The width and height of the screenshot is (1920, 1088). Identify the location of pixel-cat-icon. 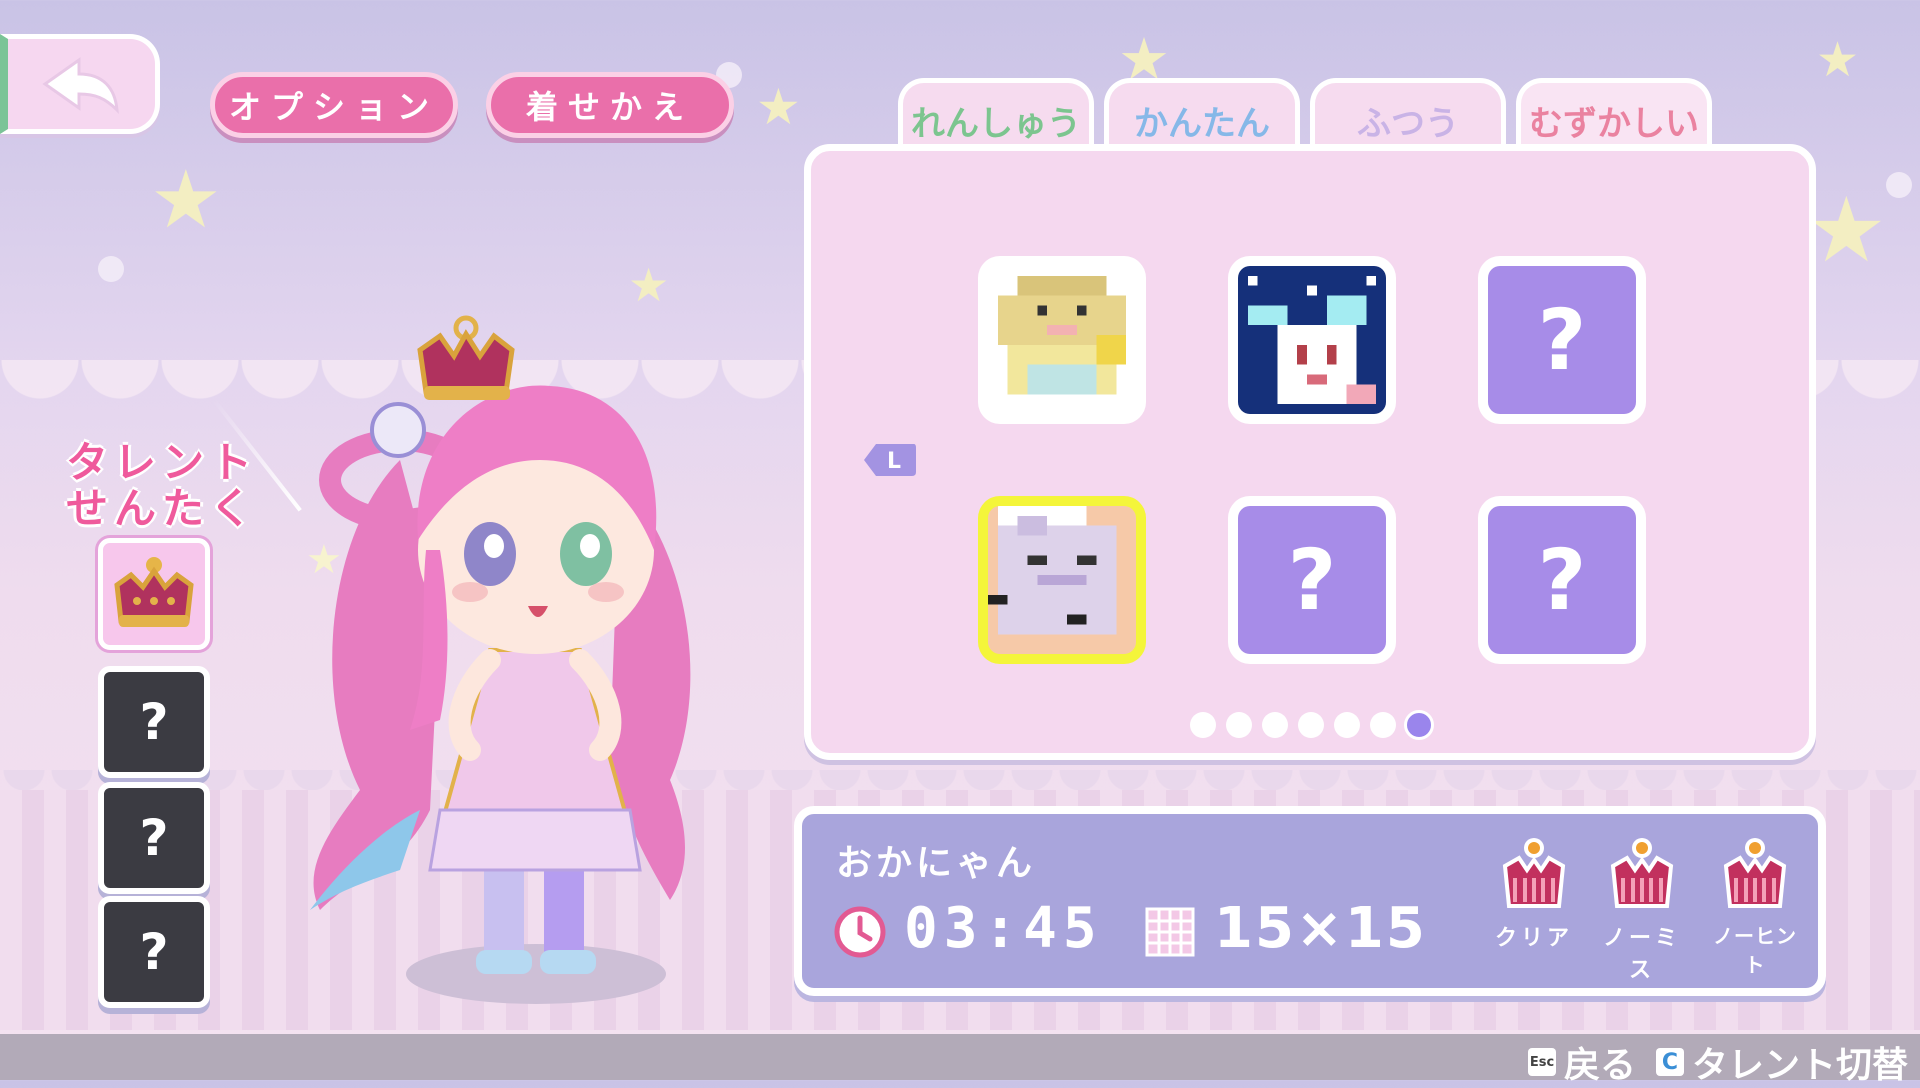
(1062, 580).